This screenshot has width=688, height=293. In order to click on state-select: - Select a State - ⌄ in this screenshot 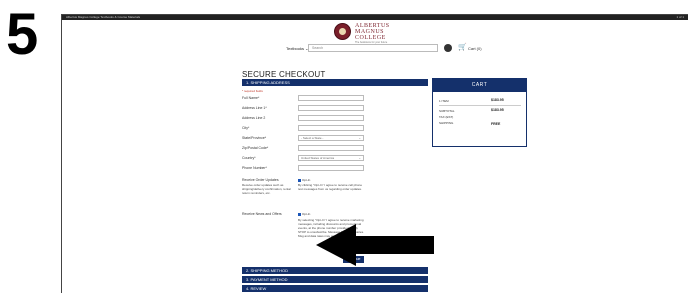, I will do `click(331, 138)`.